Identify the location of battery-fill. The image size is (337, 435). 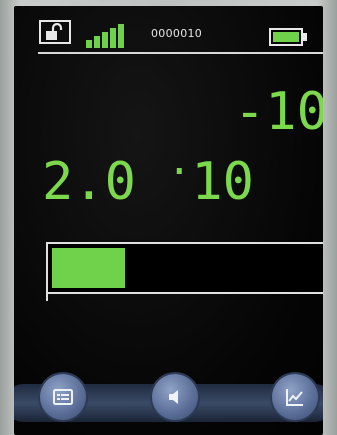
(286, 37).